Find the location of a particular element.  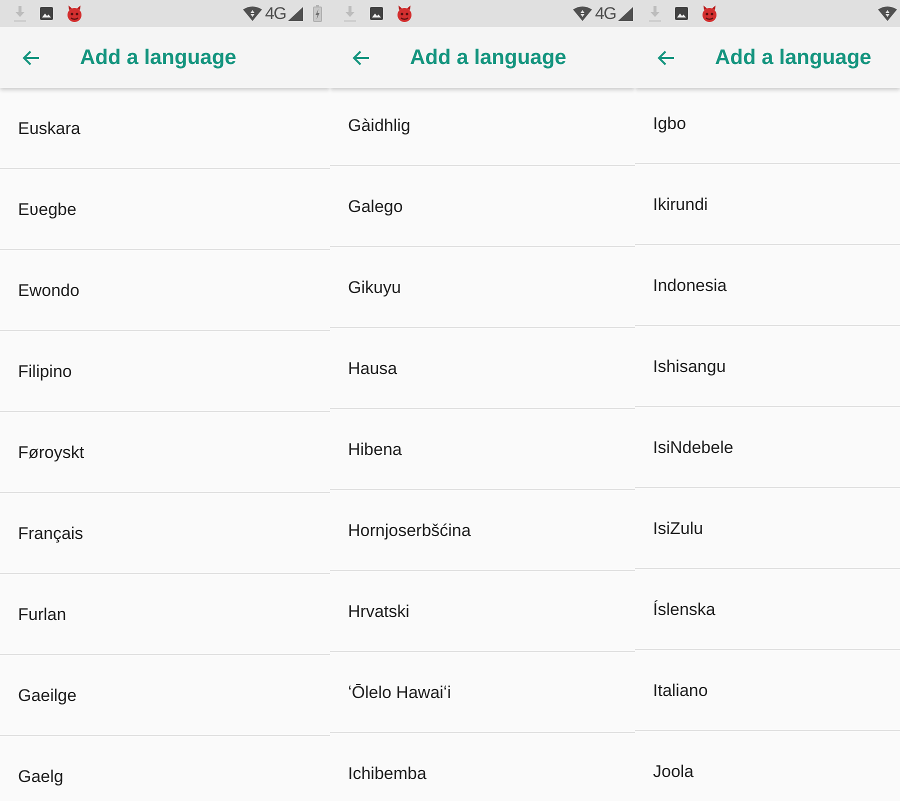

language-item: Íslenska is located at coordinates (767, 609).